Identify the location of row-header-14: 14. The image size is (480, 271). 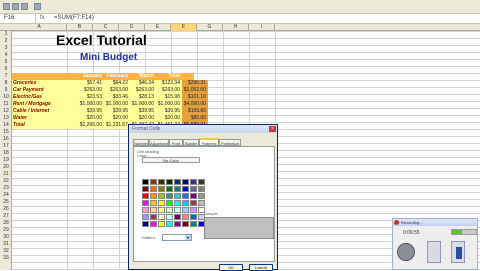
(6, 125).